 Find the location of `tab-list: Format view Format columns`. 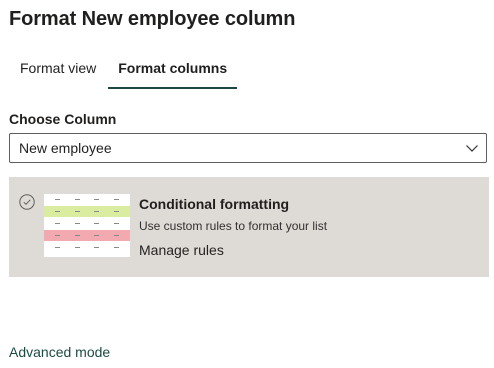

tab-list: Format view Format columns is located at coordinates (123, 73).